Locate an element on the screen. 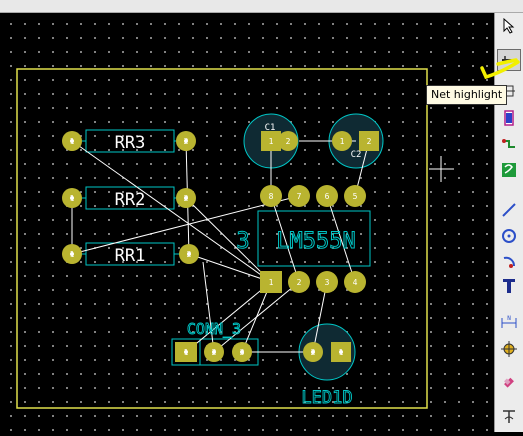 The image size is (523, 436). pad-num-r3-2: 2 is located at coordinates (186, 141).